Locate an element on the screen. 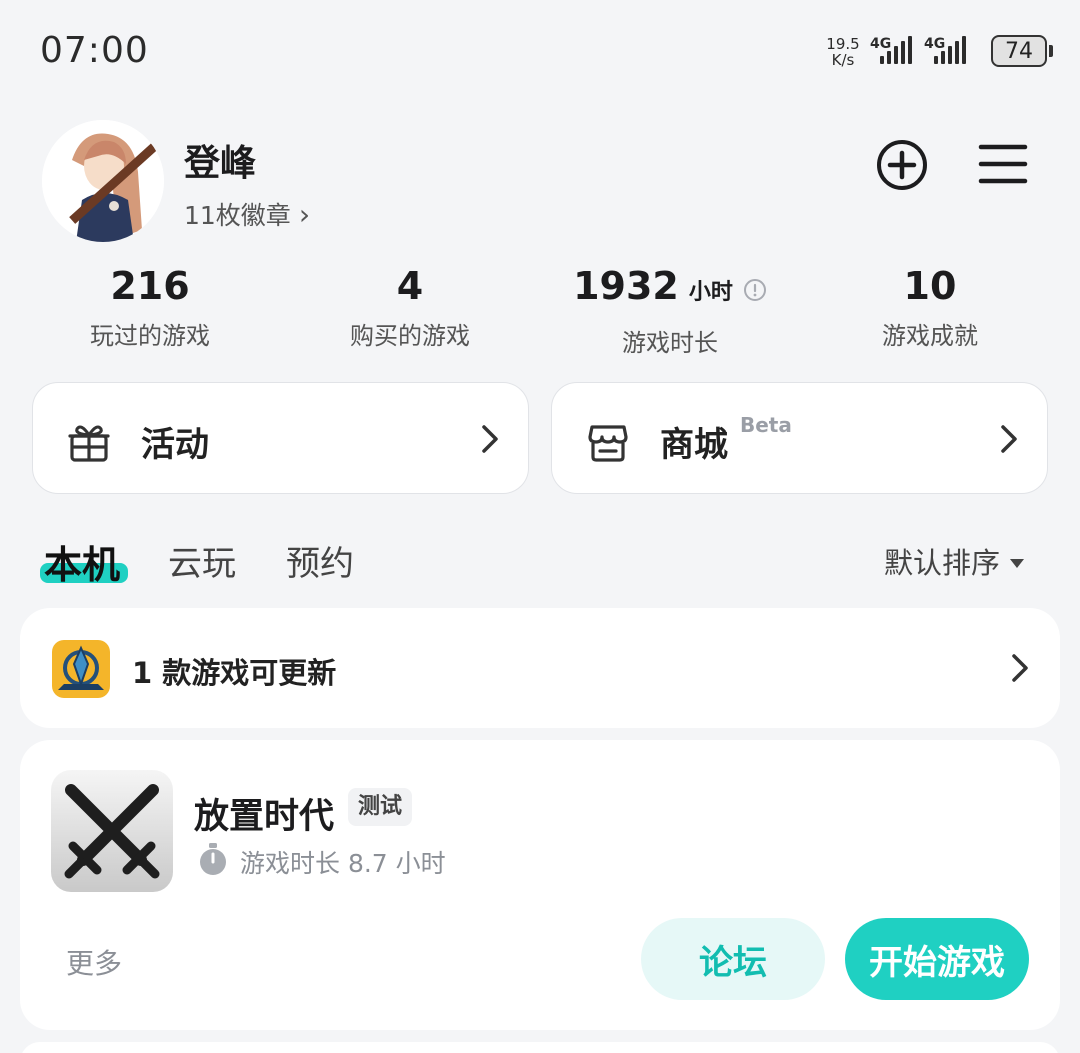 The height and width of the screenshot is (1053, 1080). stat-played-games: 216 玩过的游戏 is located at coordinates (150, 307).